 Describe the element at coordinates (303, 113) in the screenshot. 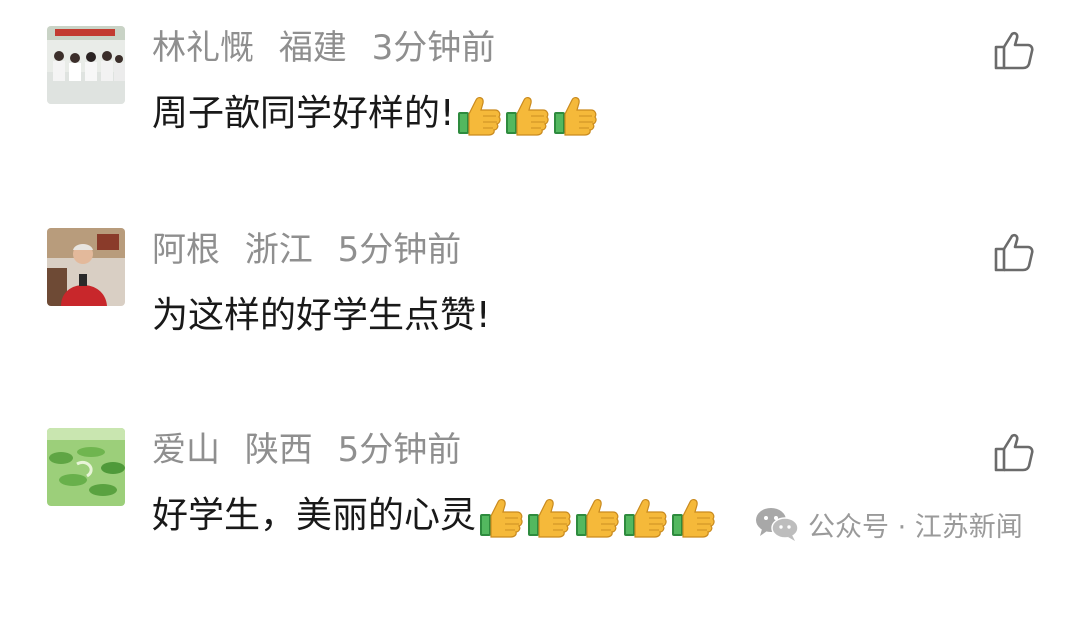

I see `comment-text-body: 周子歆同学好样的!` at that location.